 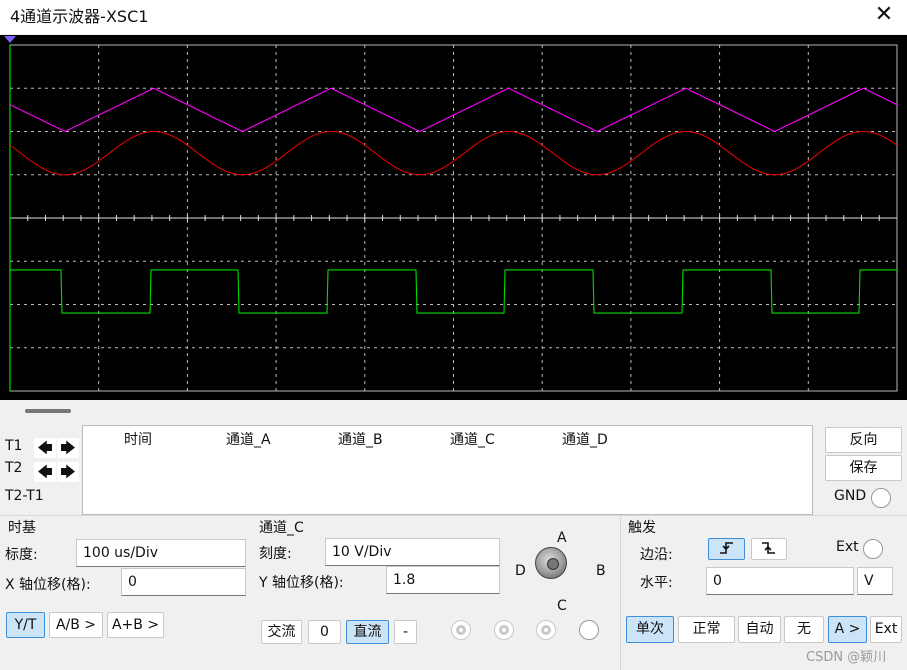 I want to click on t2-right-arrow-icon: 🡆, so click(x=68, y=472).